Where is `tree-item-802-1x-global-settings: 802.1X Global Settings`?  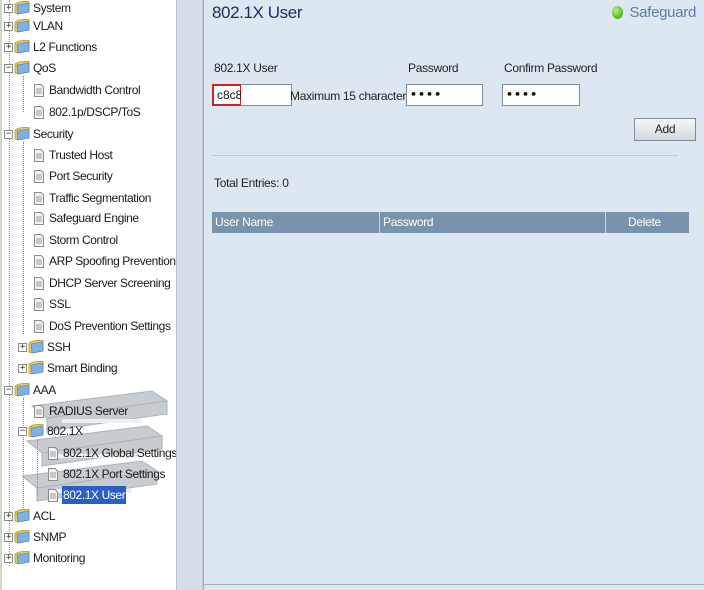 tree-item-802-1x-global-settings: 802.1X Global Settings is located at coordinates (112, 453).